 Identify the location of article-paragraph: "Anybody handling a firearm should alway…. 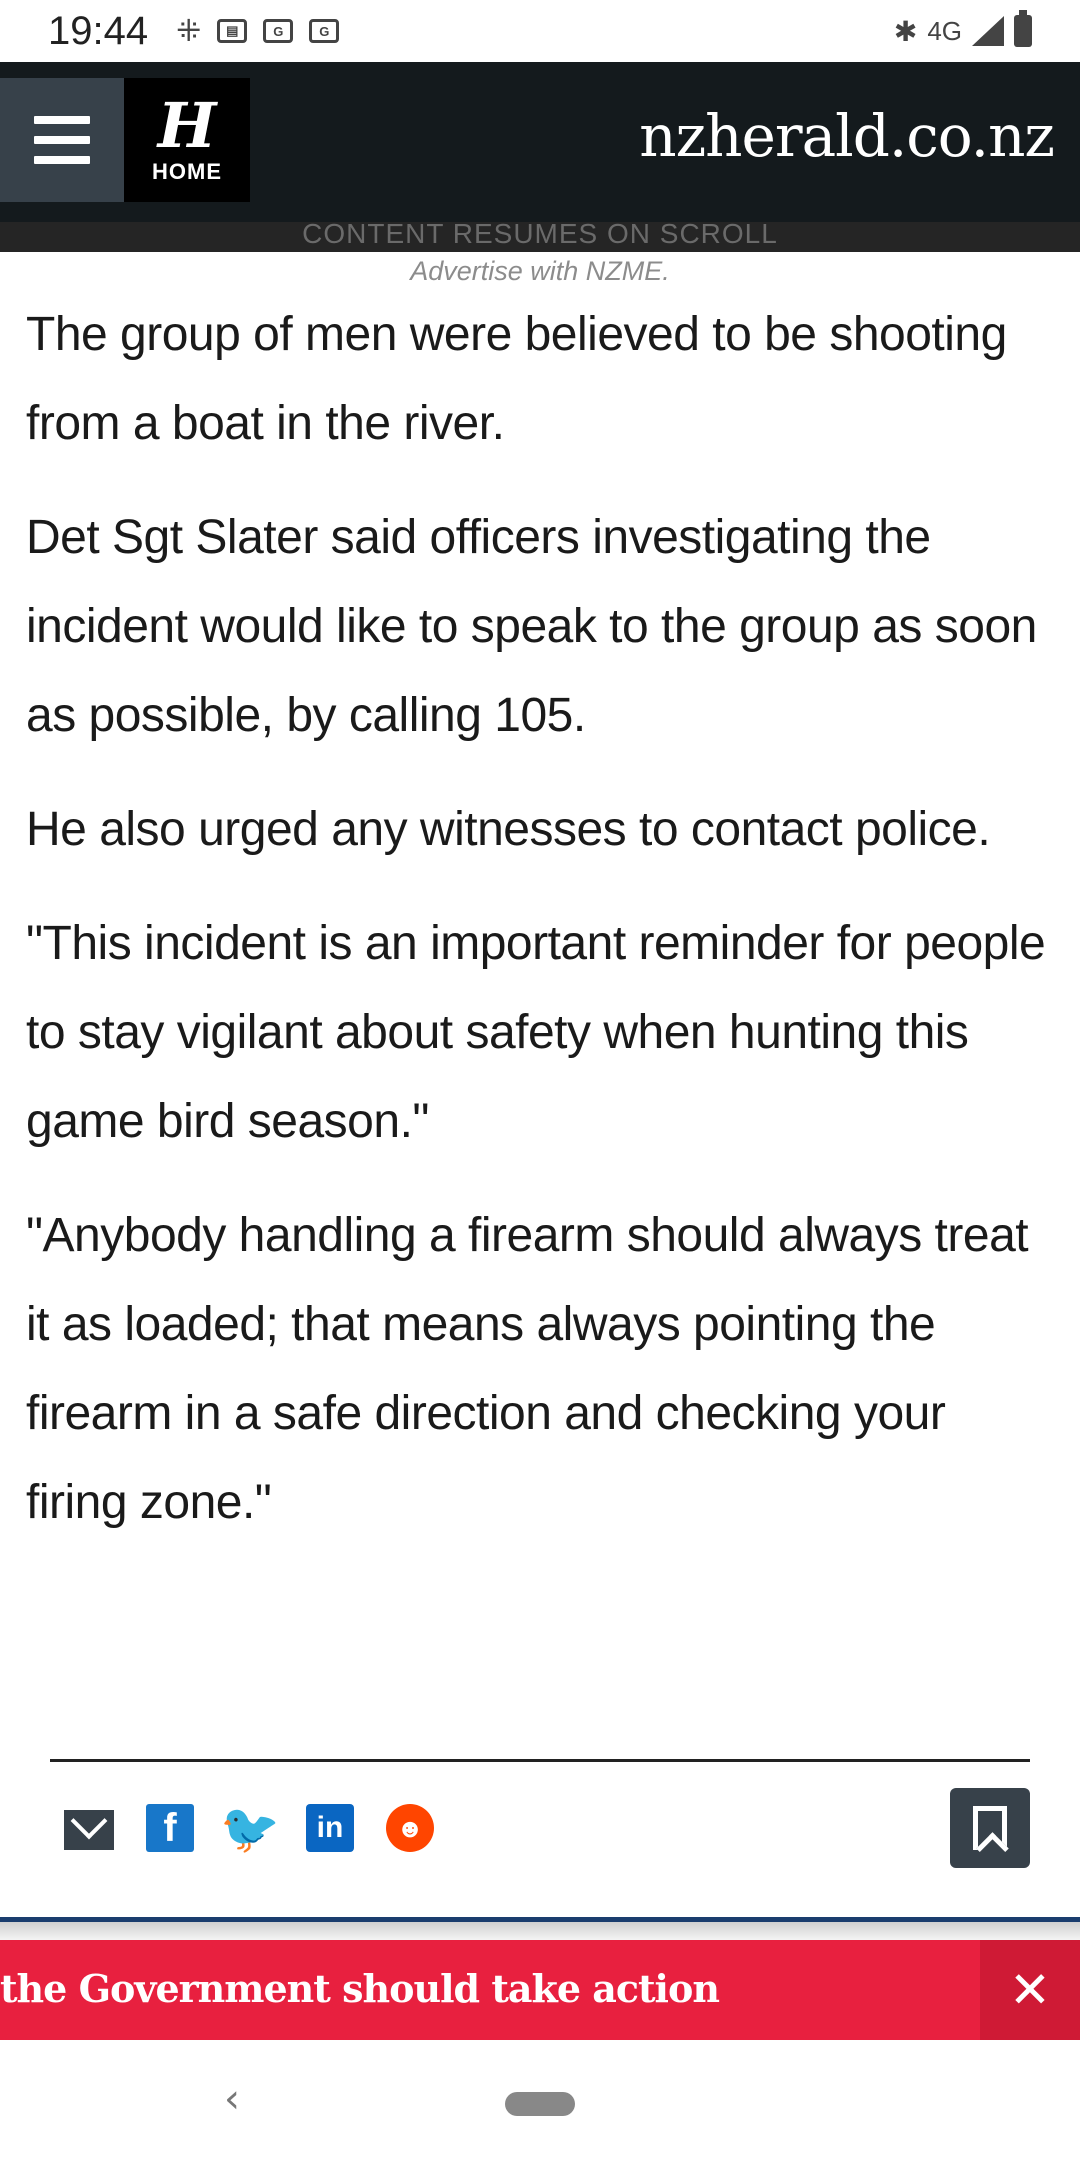
(527, 1369).